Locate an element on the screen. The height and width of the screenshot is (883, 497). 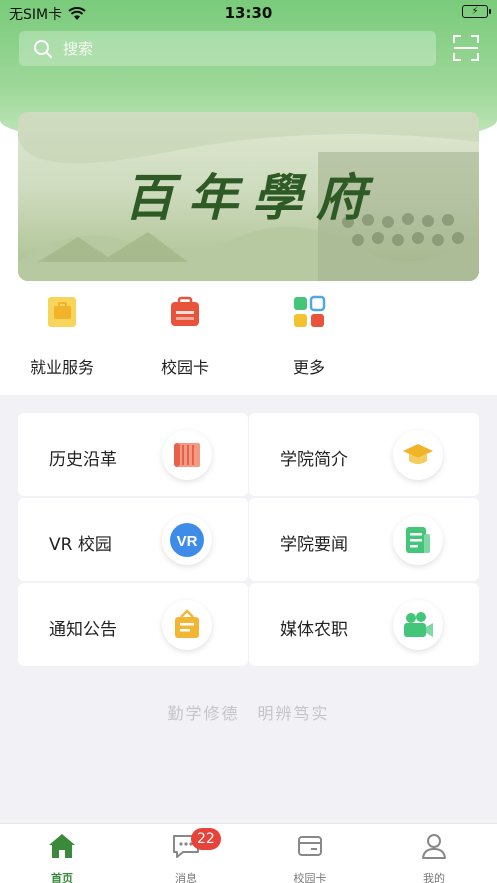
tab-label: 首页 is located at coordinates (62, 877).